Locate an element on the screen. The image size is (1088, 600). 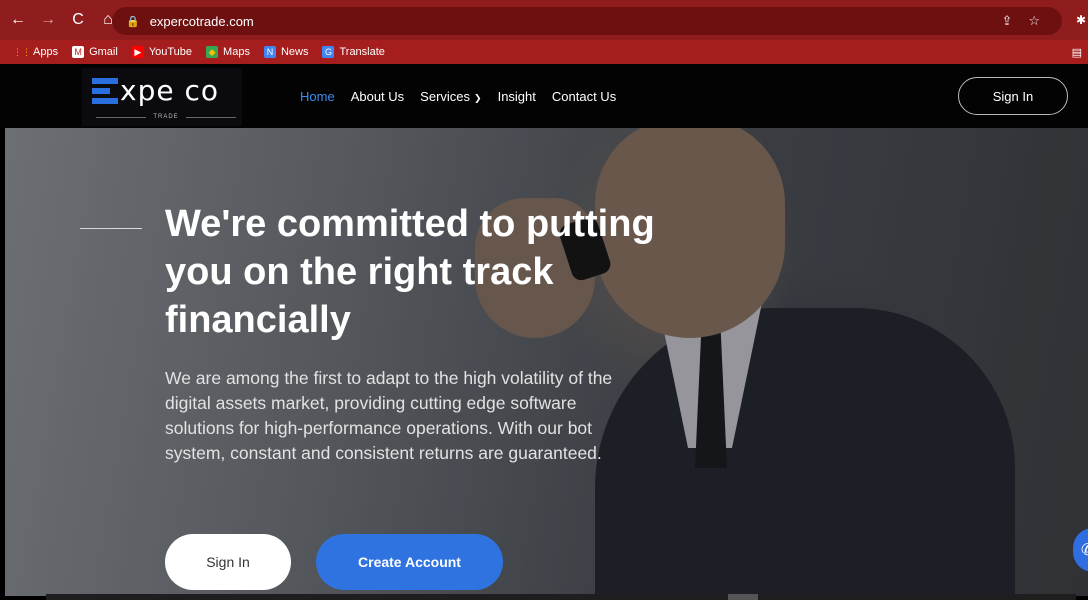
bookmark-news: N News is located at coordinates (285, 52).